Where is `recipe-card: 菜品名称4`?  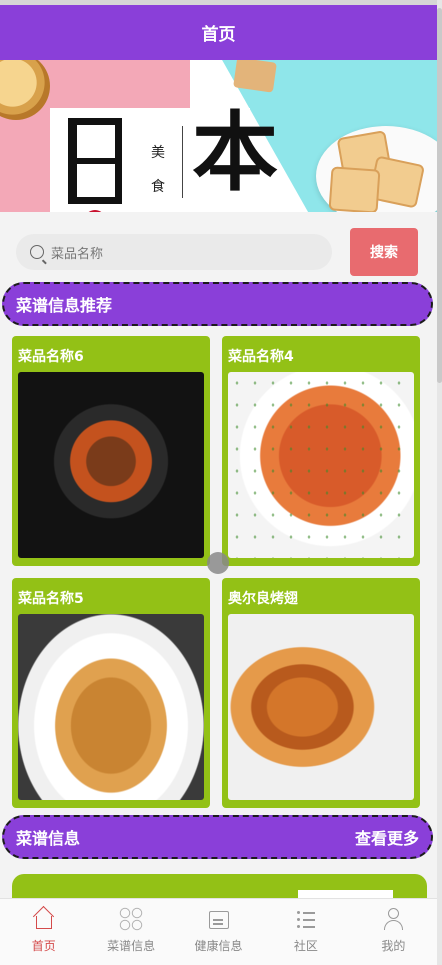 recipe-card: 菜品名称4 is located at coordinates (321, 451).